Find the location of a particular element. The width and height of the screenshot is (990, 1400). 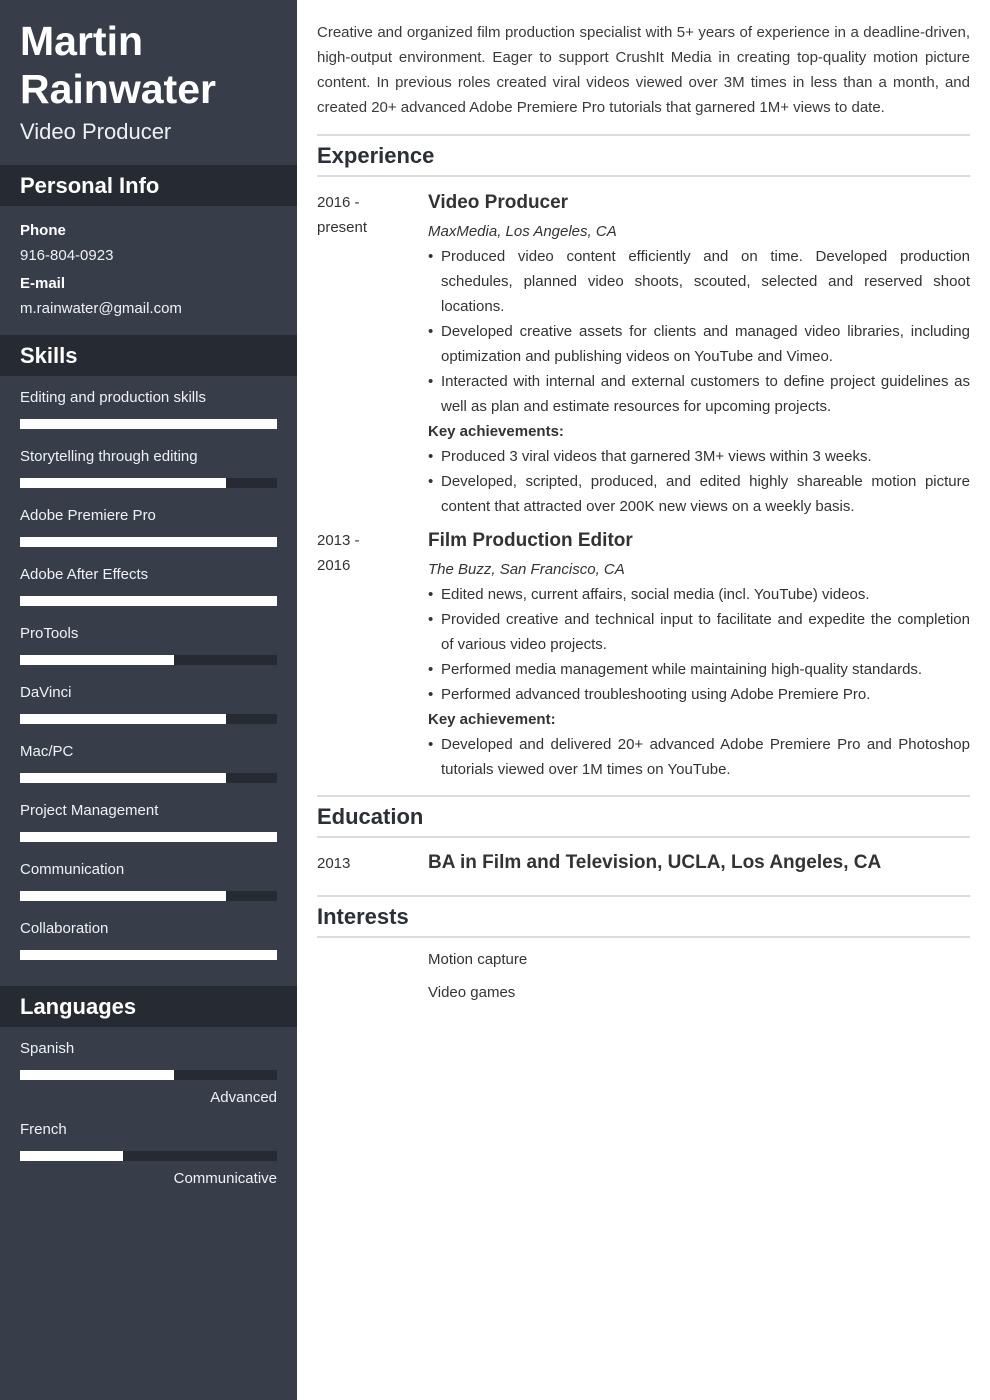

personal-info-heading: Personal Info is located at coordinates (148, 185).